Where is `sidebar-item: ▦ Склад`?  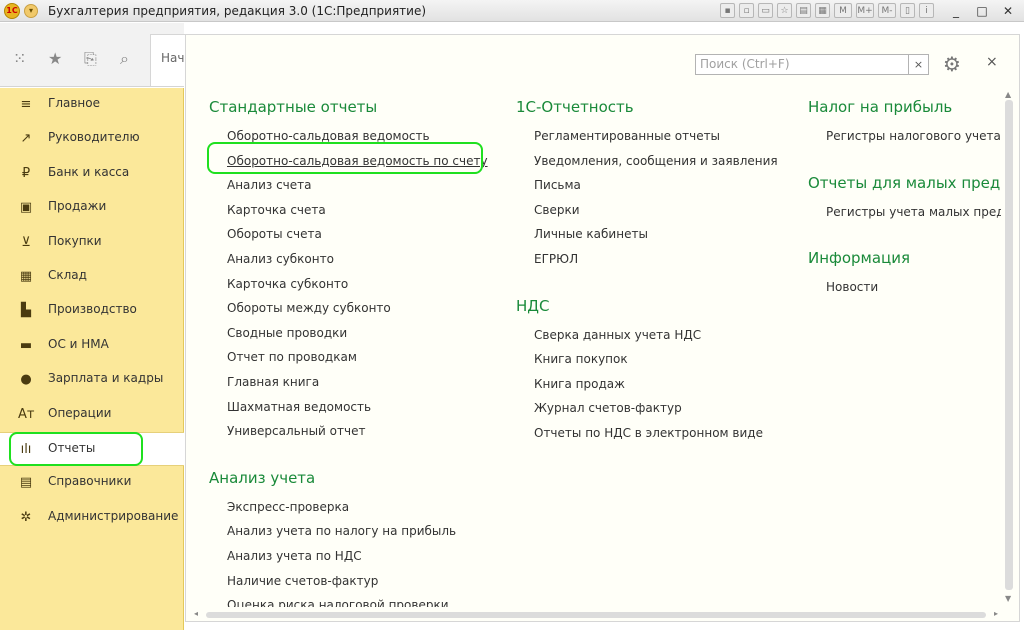 sidebar-item: ▦ Склад is located at coordinates (92, 277).